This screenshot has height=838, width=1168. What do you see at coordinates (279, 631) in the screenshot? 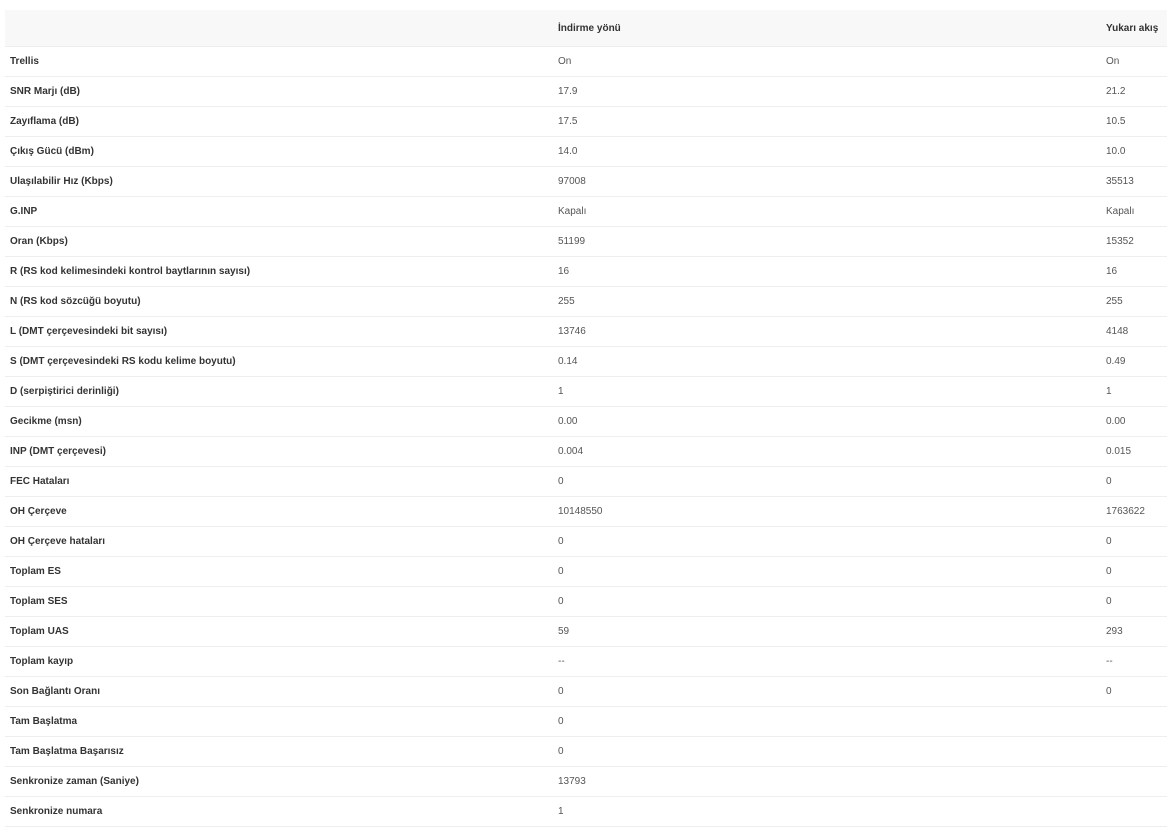
I see `row-label: Toplam UAS` at bounding box center [279, 631].